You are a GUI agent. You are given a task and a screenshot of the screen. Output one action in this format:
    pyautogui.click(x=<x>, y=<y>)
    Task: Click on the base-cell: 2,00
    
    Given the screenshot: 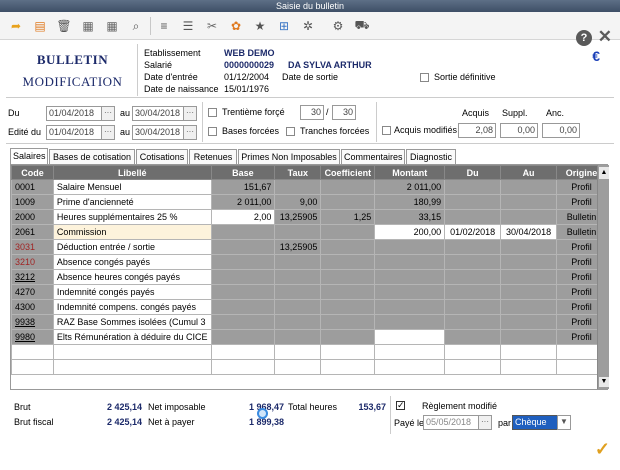 What is the action you would take?
    pyautogui.click(x=243, y=217)
    